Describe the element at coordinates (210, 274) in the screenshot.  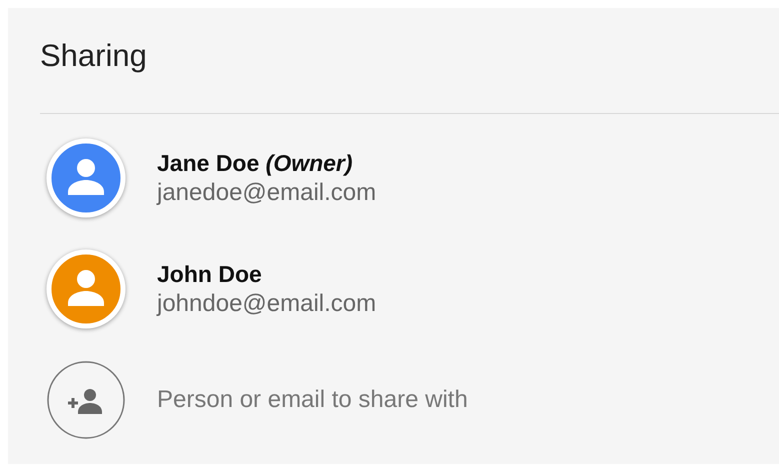
I see `person-name: John Doe` at that location.